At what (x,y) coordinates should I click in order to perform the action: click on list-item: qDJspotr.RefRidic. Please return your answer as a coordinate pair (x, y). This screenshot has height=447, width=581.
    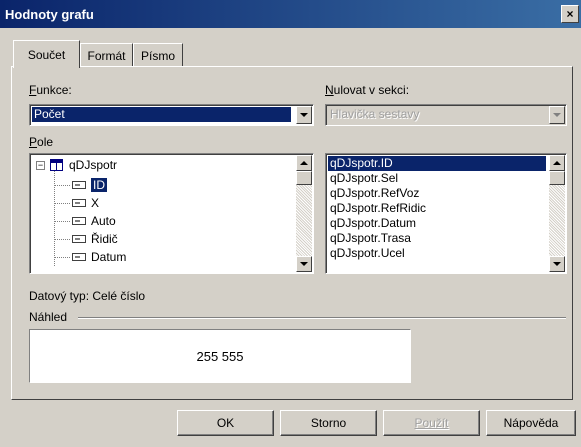
    Looking at the image, I should click on (377, 208).